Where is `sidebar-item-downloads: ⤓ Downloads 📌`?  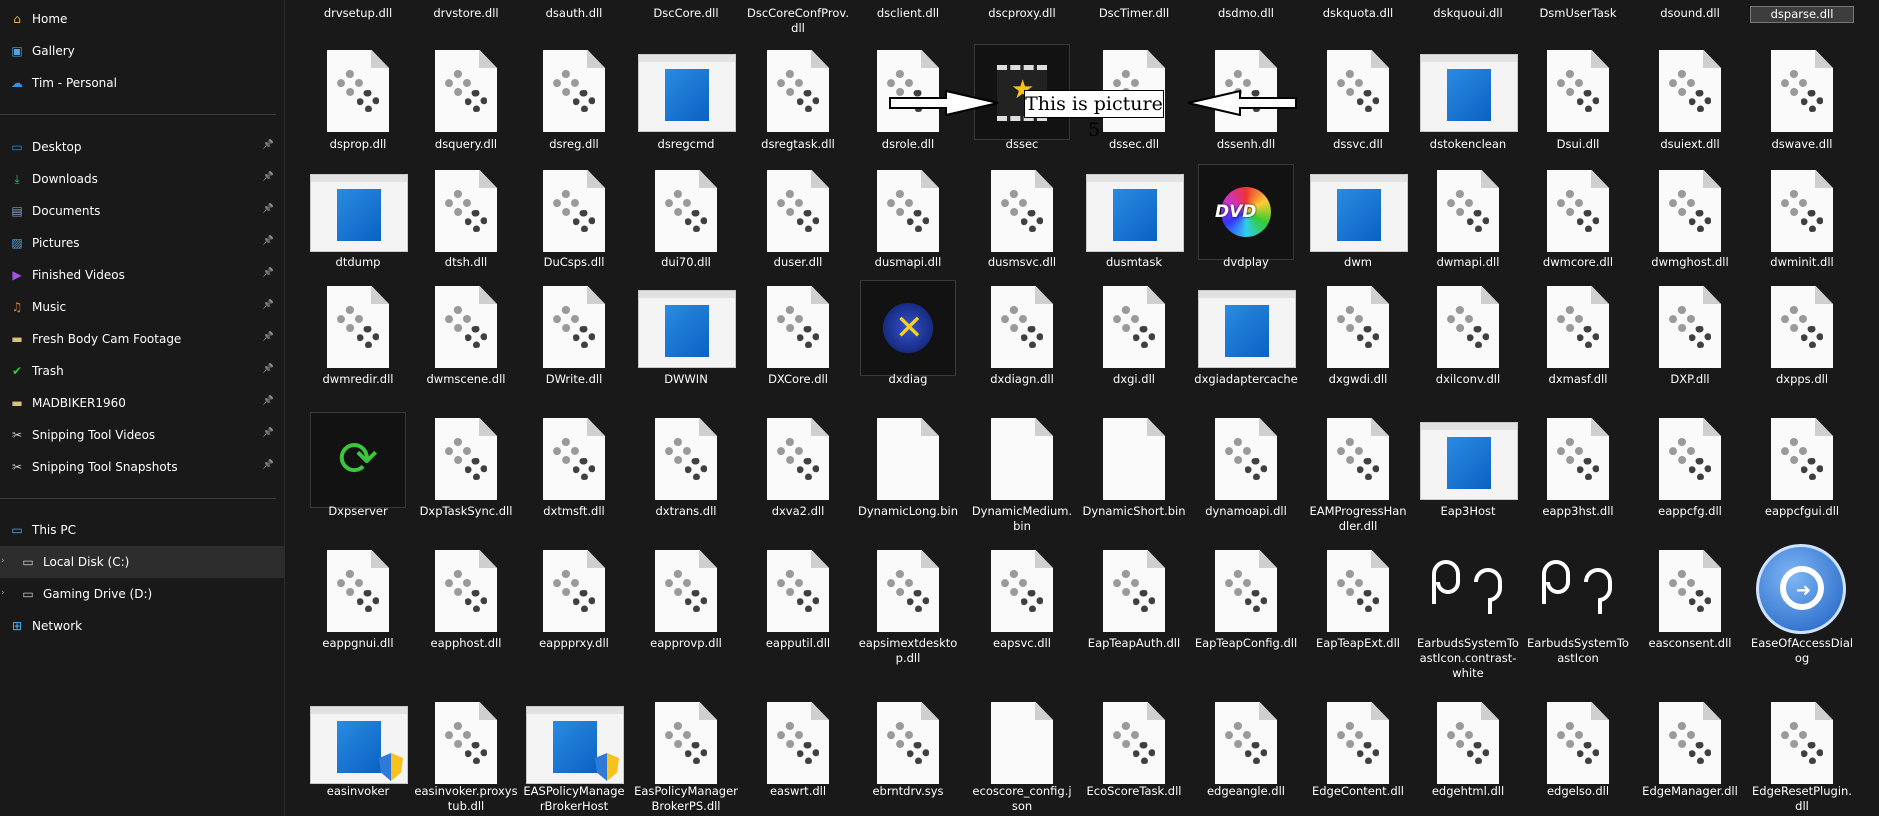
sidebar-item-downloads: ⤓ Downloads 📌 is located at coordinates (142, 179).